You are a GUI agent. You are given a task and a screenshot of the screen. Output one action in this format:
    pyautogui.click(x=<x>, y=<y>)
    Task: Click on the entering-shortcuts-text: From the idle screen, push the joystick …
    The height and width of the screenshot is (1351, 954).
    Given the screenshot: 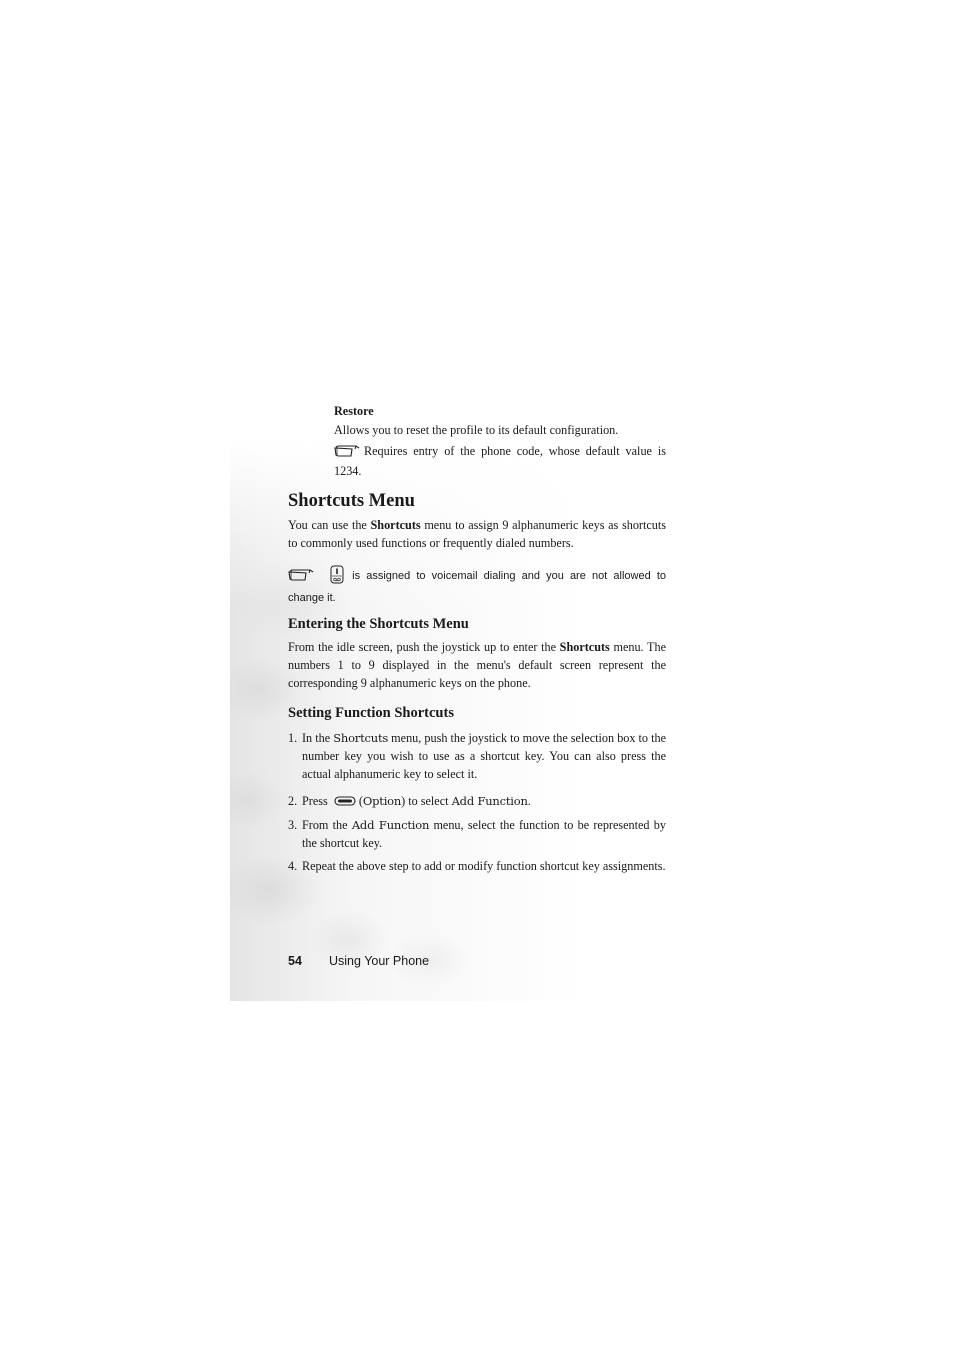 What is the action you would take?
    pyautogui.click(x=477, y=665)
    